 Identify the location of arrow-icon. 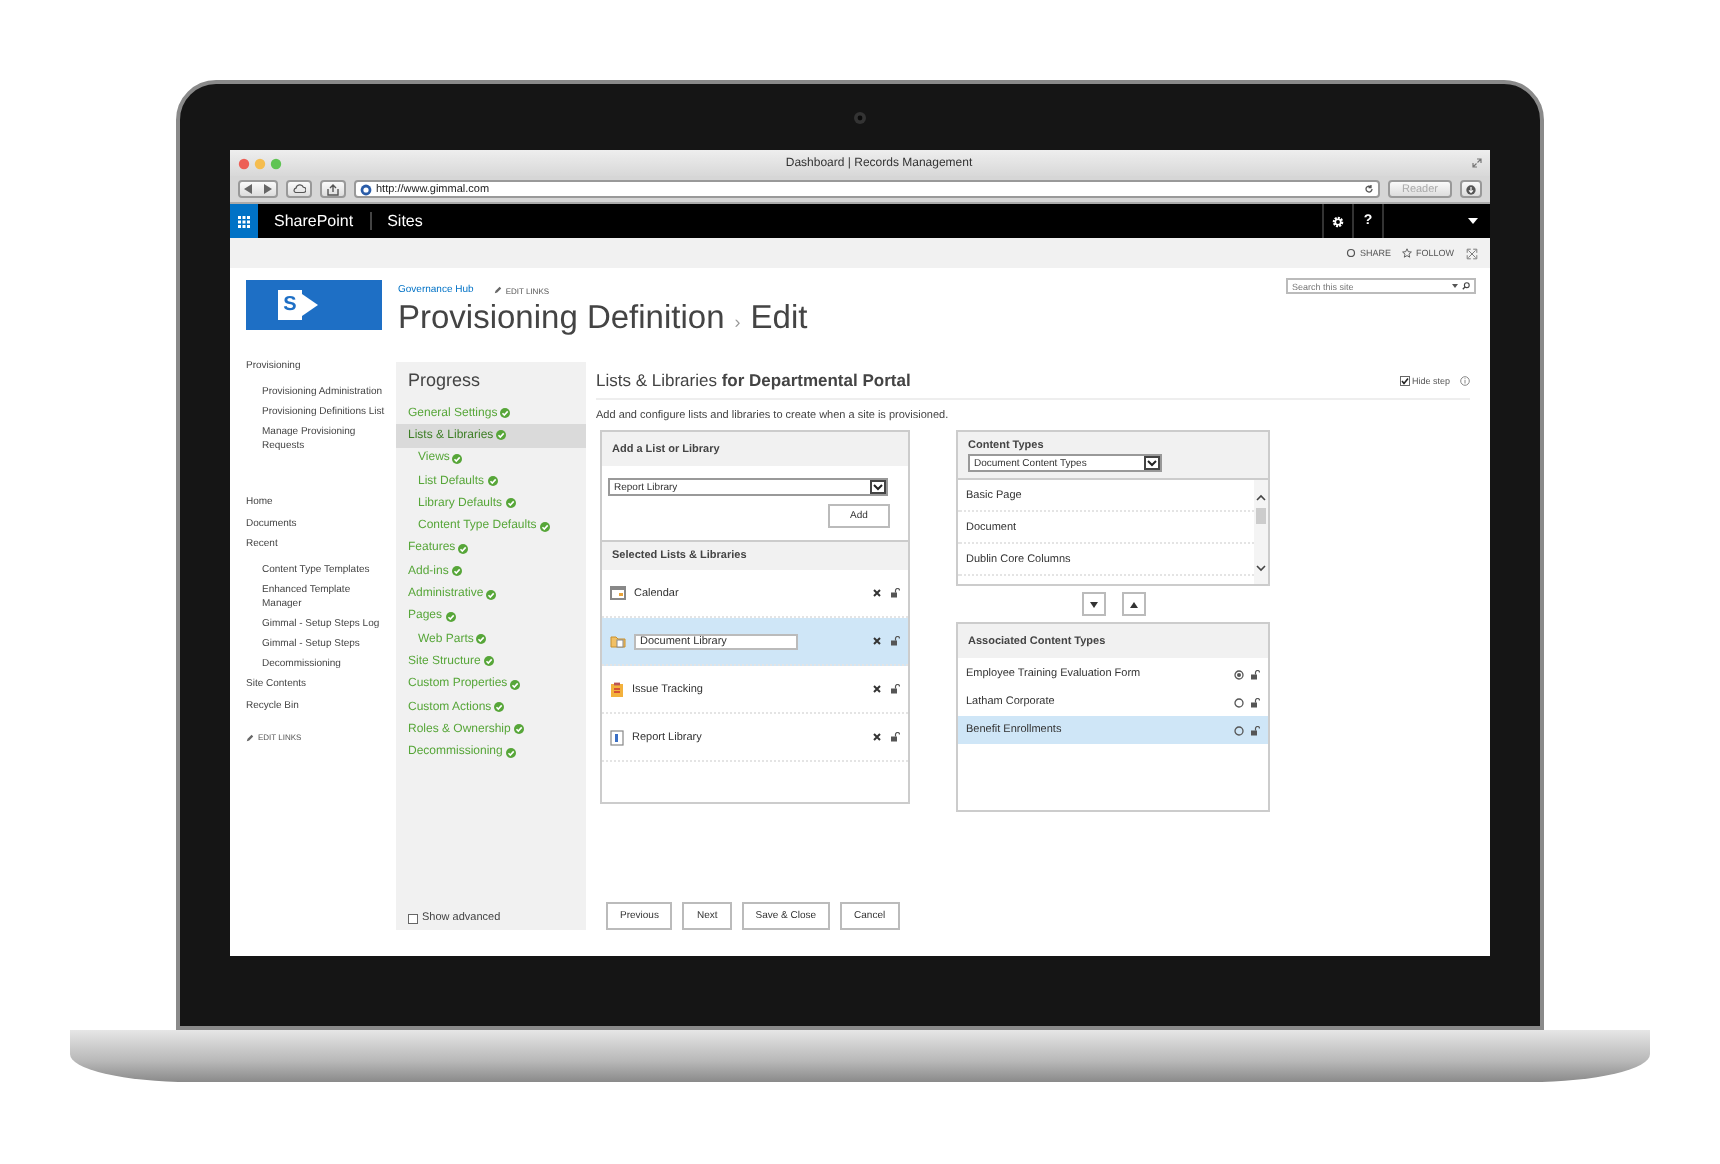
(310, 305).